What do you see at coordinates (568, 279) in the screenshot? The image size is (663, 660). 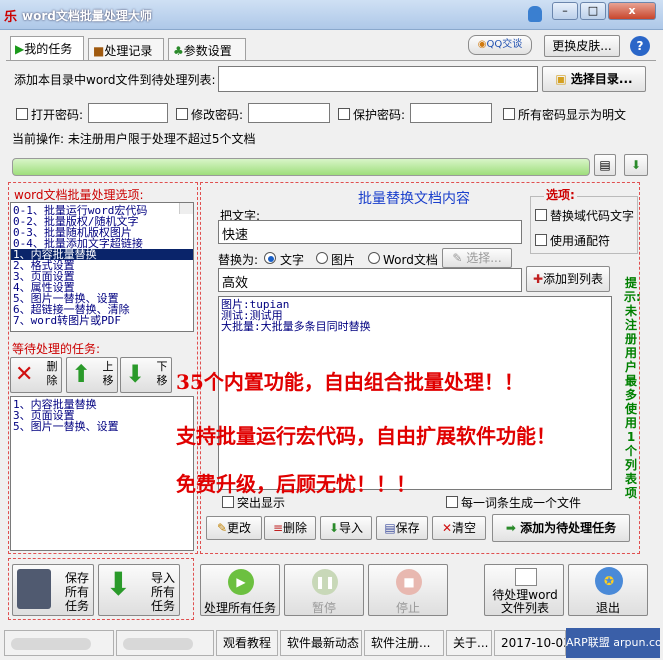 I see `add-to-list-button: ✚添加到列表` at bounding box center [568, 279].